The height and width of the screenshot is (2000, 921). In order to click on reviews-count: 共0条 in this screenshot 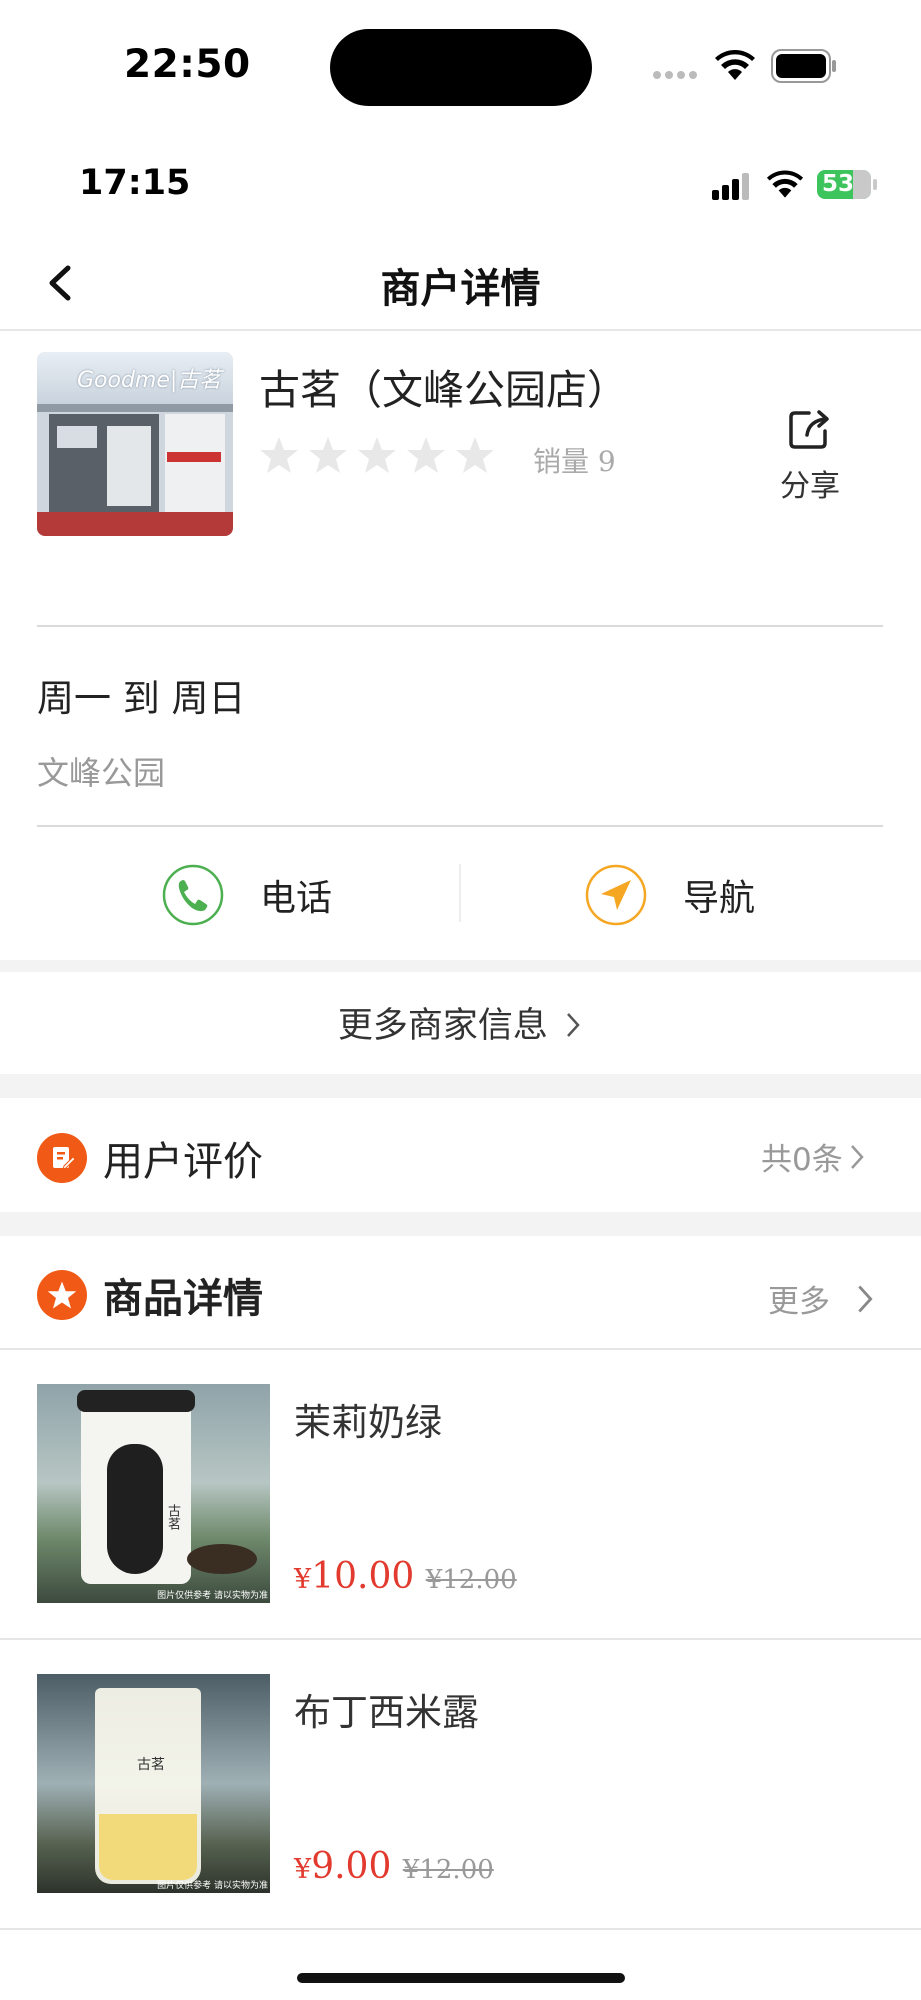, I will do `click(802, 1160)`.